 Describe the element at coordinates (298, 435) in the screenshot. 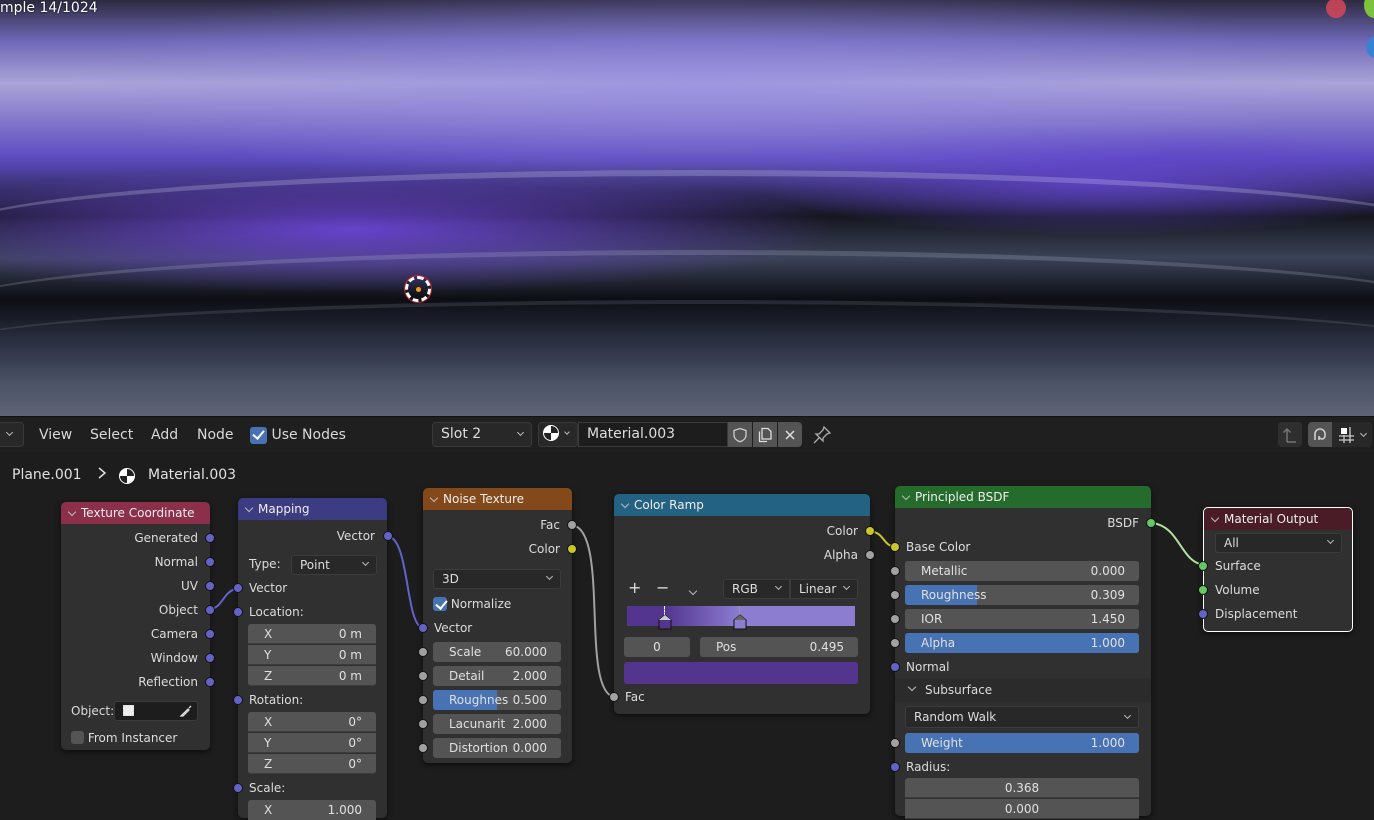

I see `use-nodes-toggle: Use Nodes` at that location.